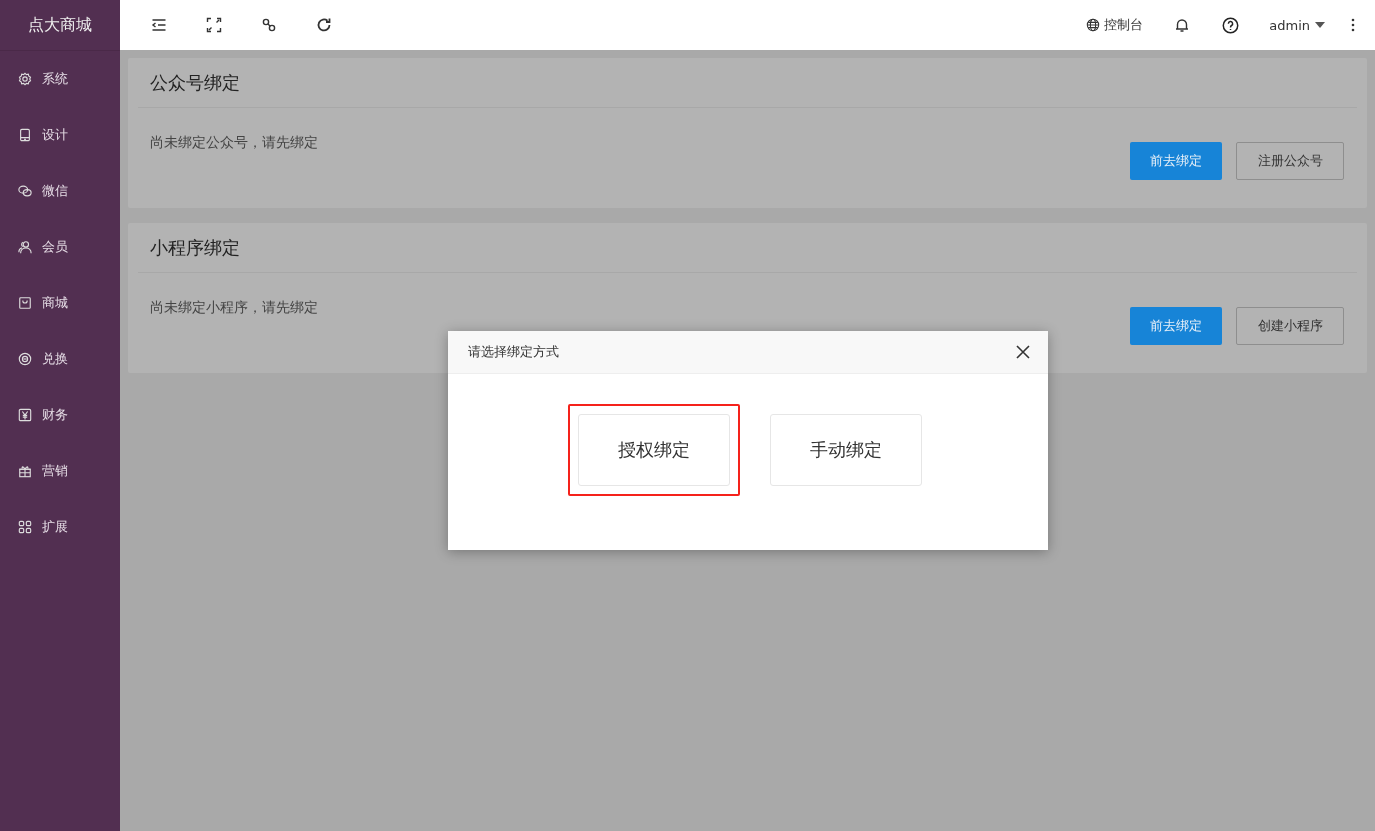  Describe the element at coordinates (25, 415) in the screenshot. I see `yen-icon` at that location.